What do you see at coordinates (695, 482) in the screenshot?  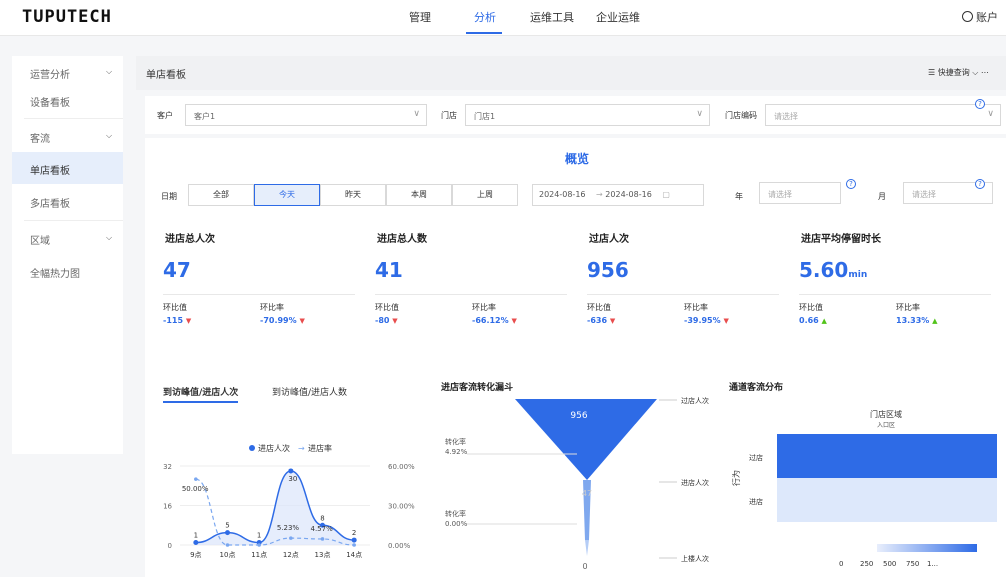 I see `funnel-stage-label: 进店人次` at bounding box center [695, 482].